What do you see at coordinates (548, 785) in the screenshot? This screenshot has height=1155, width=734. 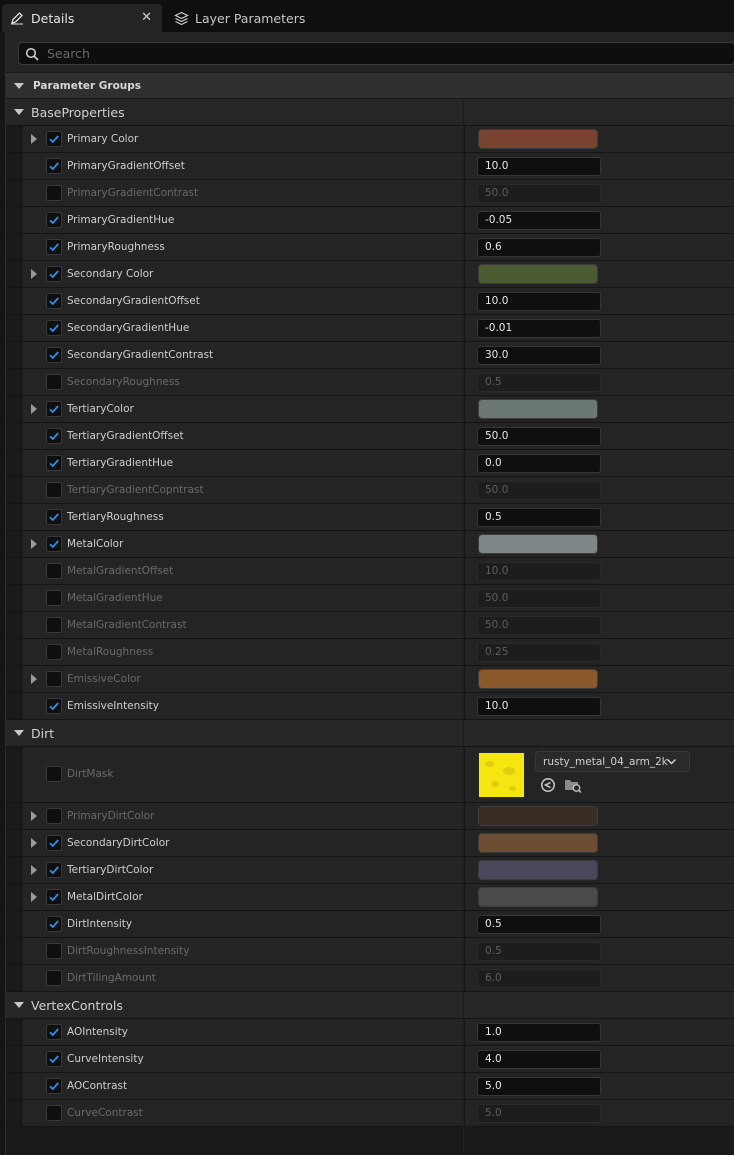 I see `reset-arrow-icon` at bounding box center [548, 785].